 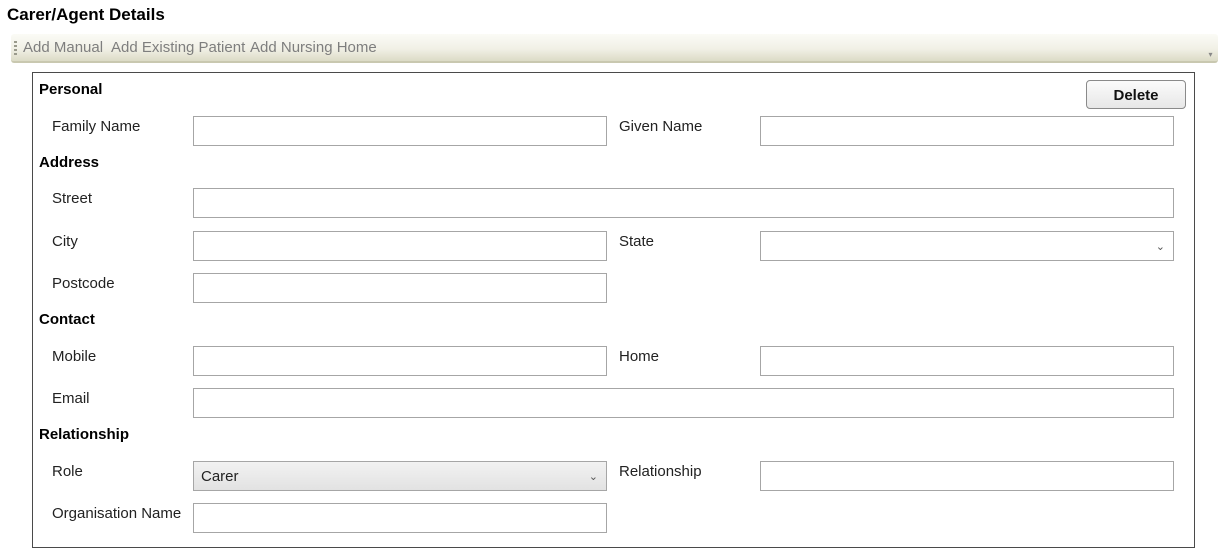 What do you see at coordinates (661, 126) in the screenshot?
I see `given-name-label: Given Name` at bounding box center [661, 126].